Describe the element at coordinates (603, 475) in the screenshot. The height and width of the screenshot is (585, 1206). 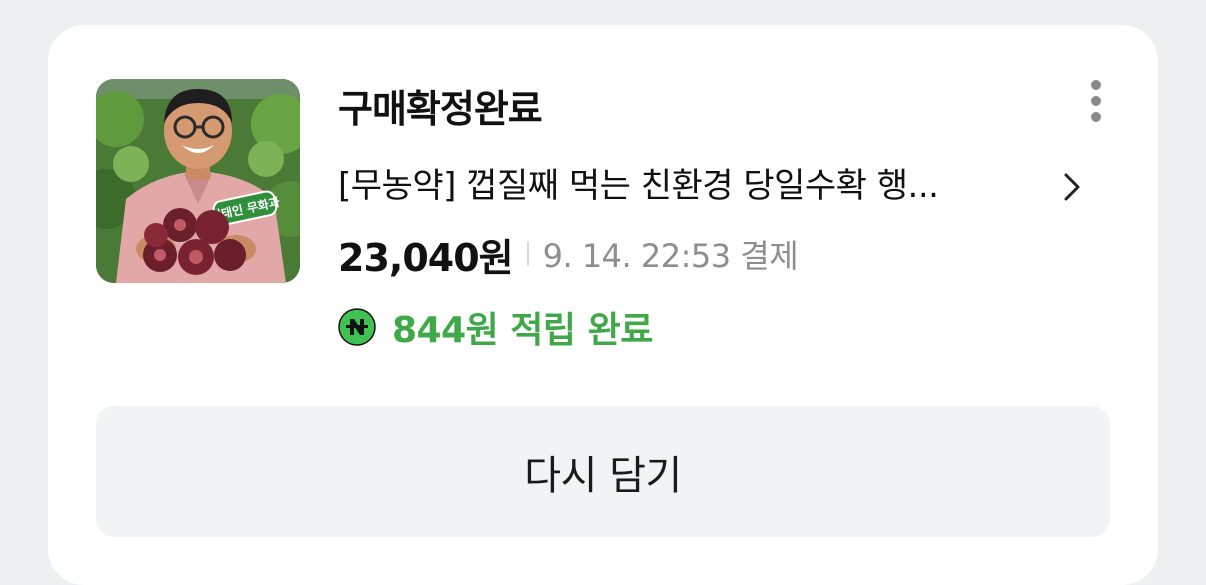
I see `add-to-cart-again-label: 다시 담기` at that location.